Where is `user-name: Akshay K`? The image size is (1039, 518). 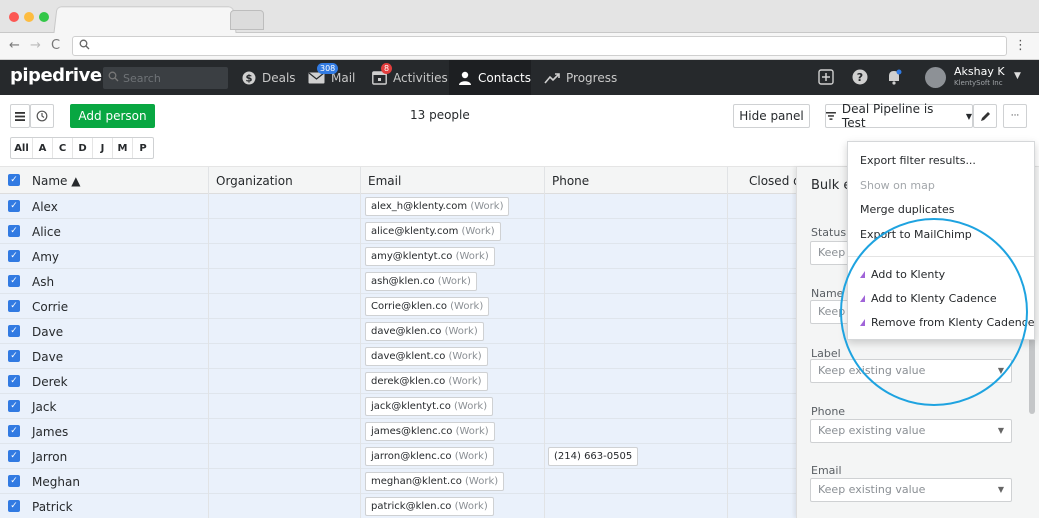
user-name: Akshay K is located at coordinates (979, 71).